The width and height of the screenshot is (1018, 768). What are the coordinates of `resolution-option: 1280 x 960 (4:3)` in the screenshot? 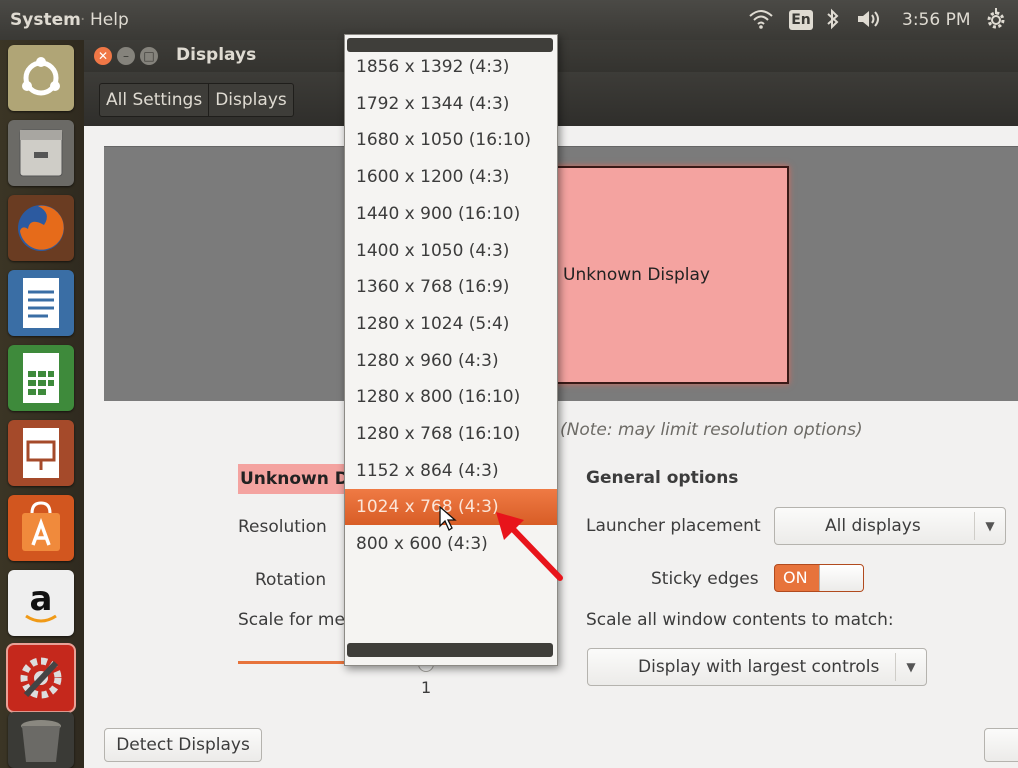 It's located at (451, 361).